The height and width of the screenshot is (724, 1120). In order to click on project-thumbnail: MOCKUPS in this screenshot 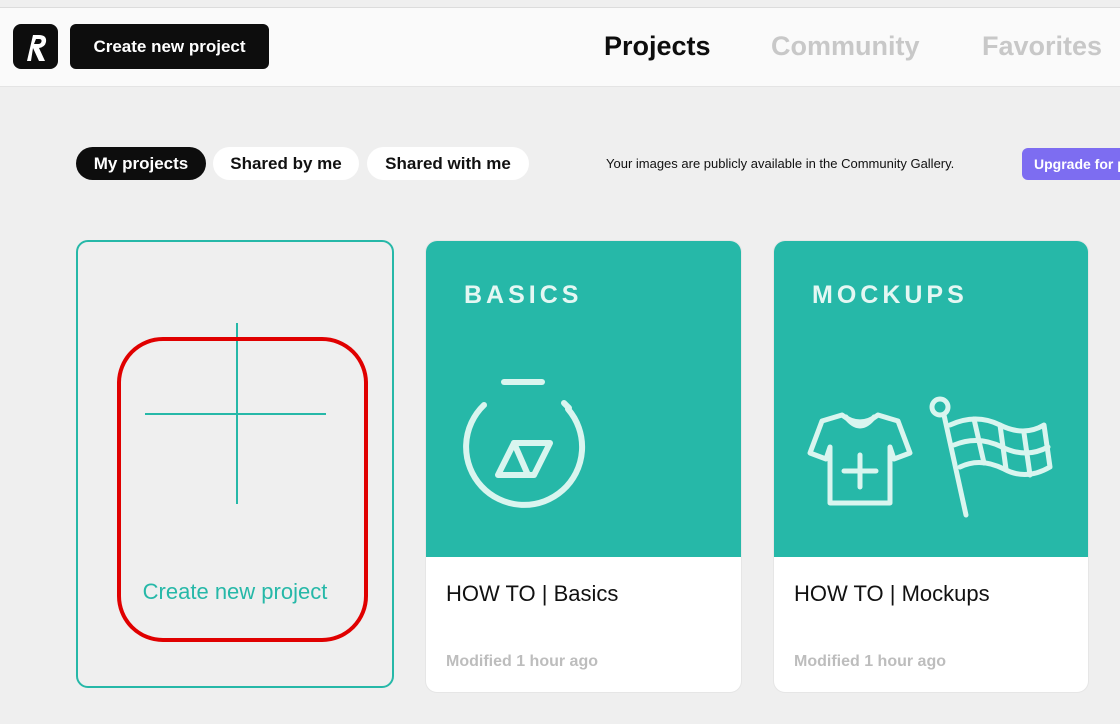, I will do `click(931, 399)`.